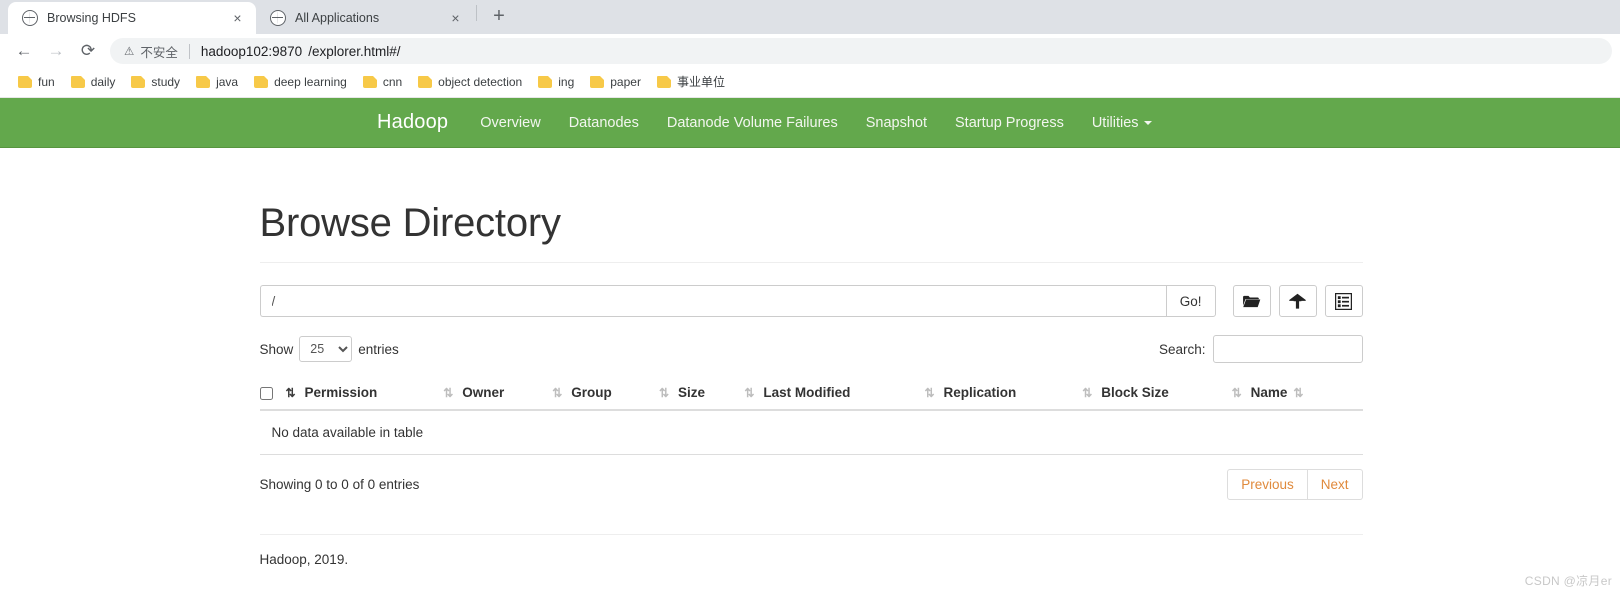 Image resolution: width=1620 pixels, height=594 pixels. What do you see at coordinates (410, 223) in the screenshot?
I see `page-title: Browse Directory` at bounding box center [410, 223].